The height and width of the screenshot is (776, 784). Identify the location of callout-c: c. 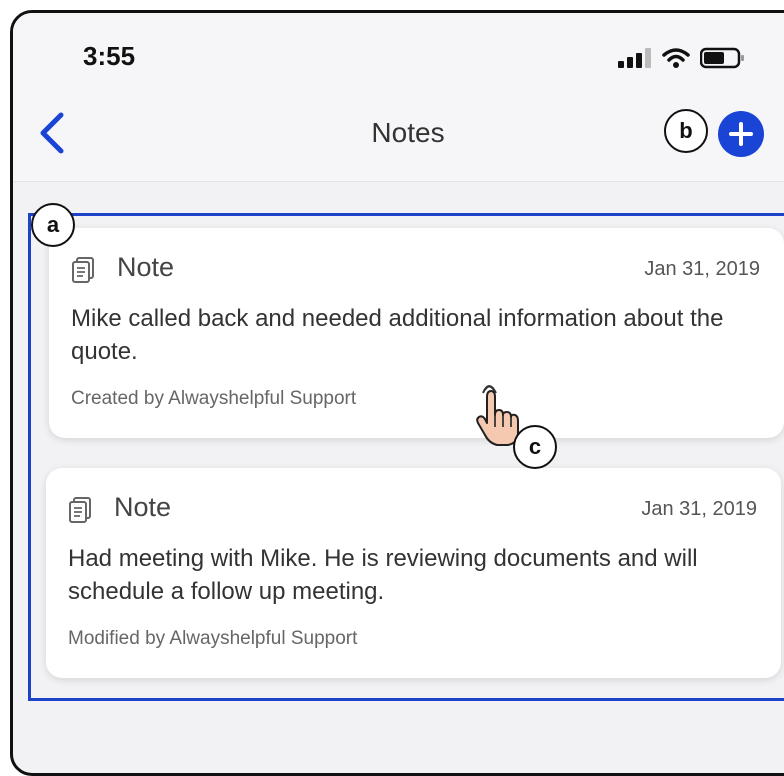
(535, 447).